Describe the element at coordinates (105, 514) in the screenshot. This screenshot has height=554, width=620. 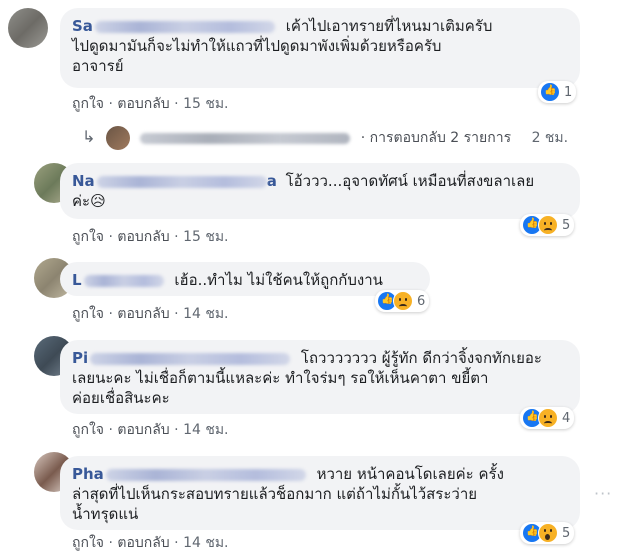
I see `comment-text: น้ำทรุดแน่` at that location.